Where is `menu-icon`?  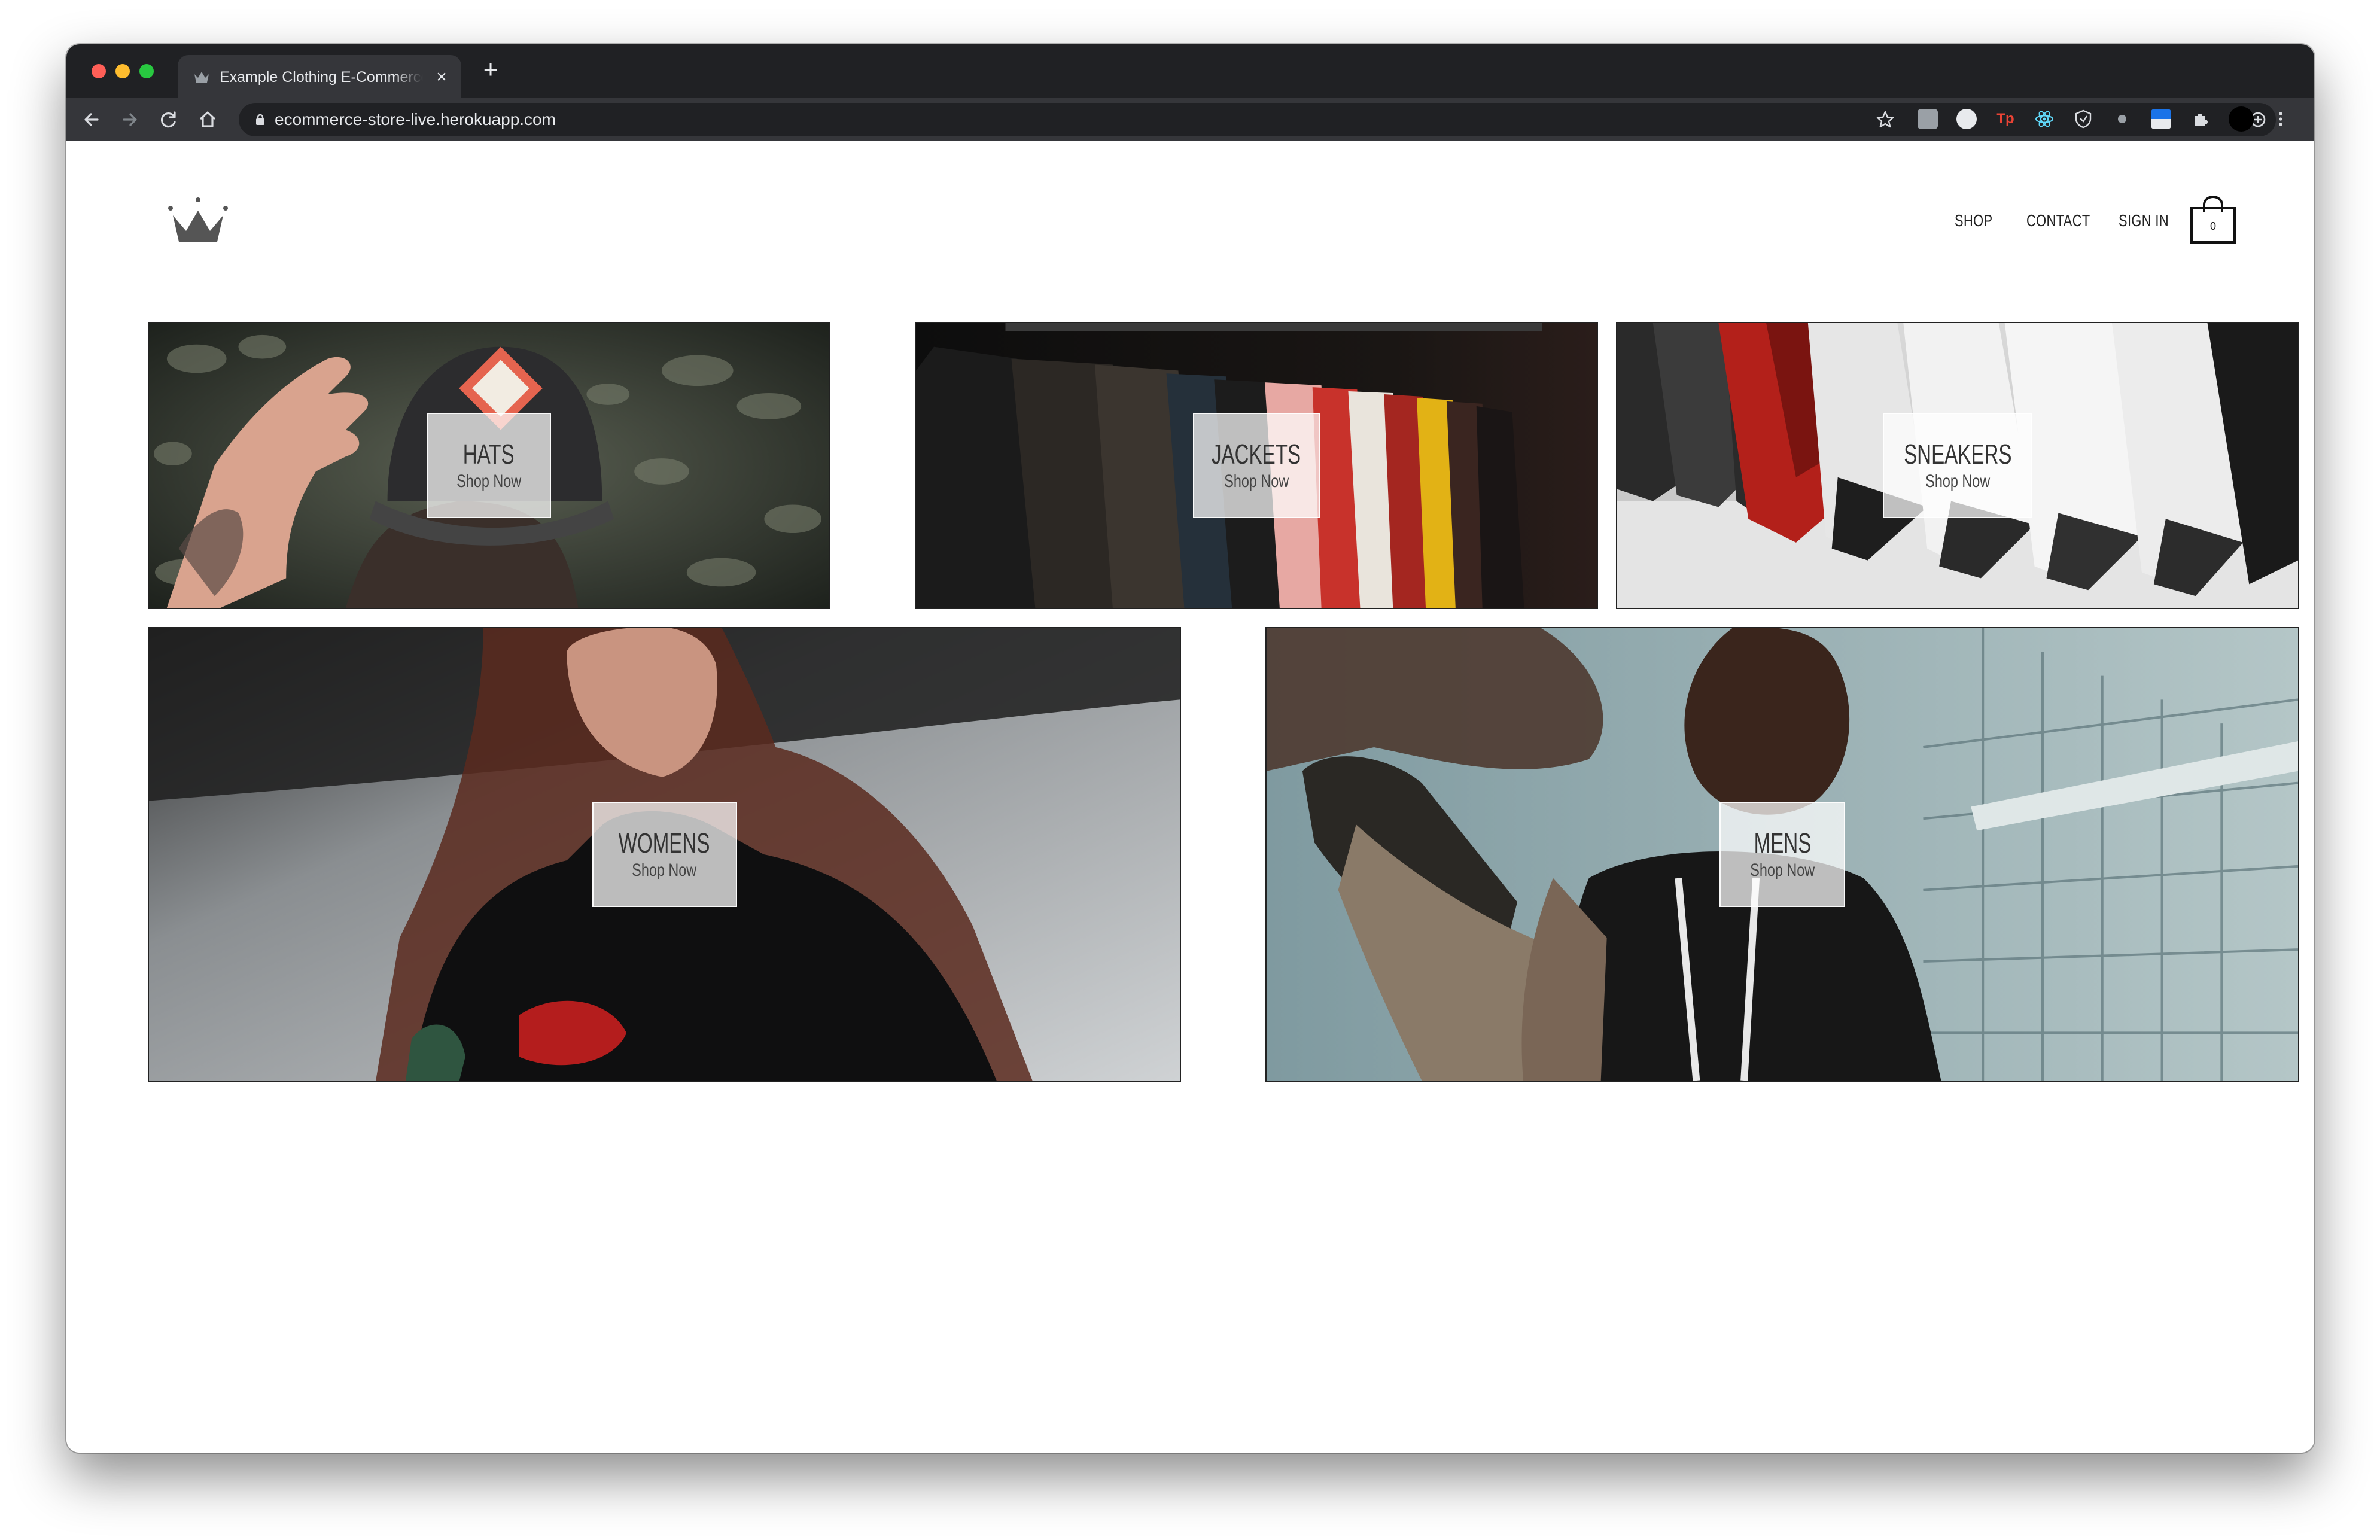 menu-icon is located at coordinates (2281, 119).